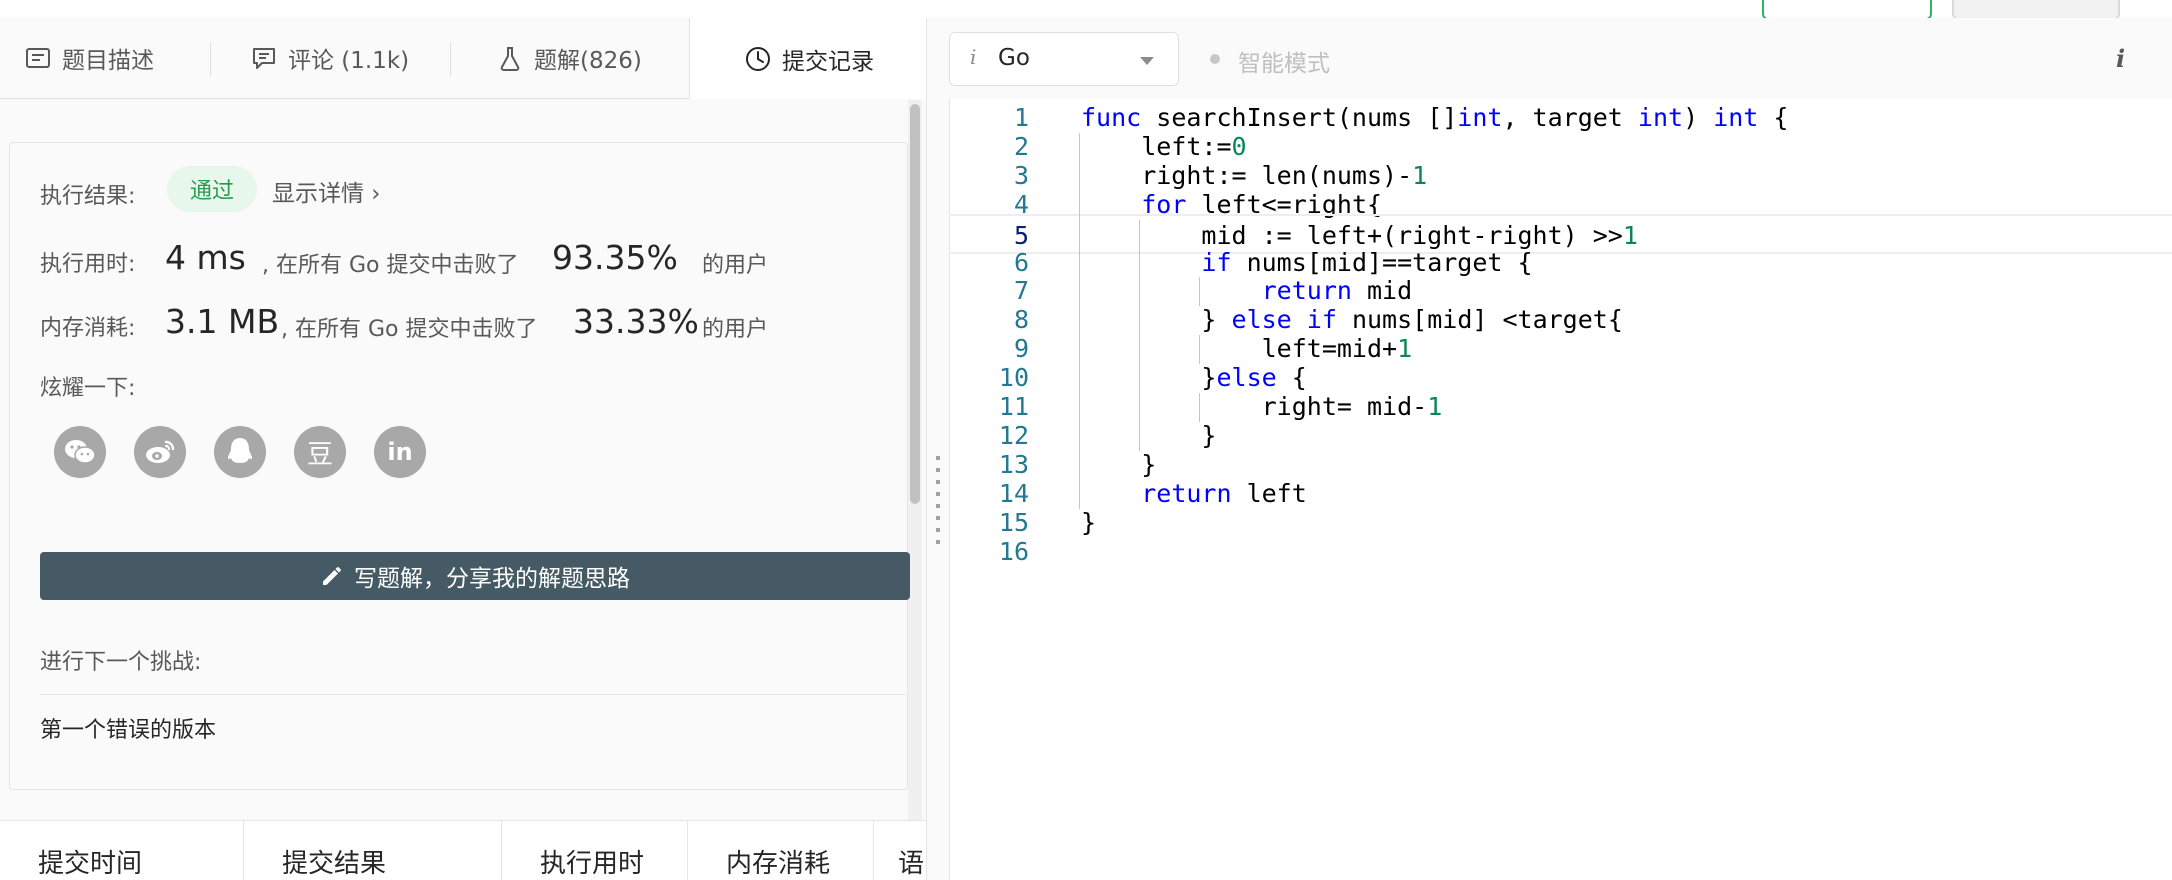  What do you see at coordinates (390, 265) in the screenshot?
I see `runtime-text: , 在所有 Go 提交中击败了` at bounding box center [390, 265].